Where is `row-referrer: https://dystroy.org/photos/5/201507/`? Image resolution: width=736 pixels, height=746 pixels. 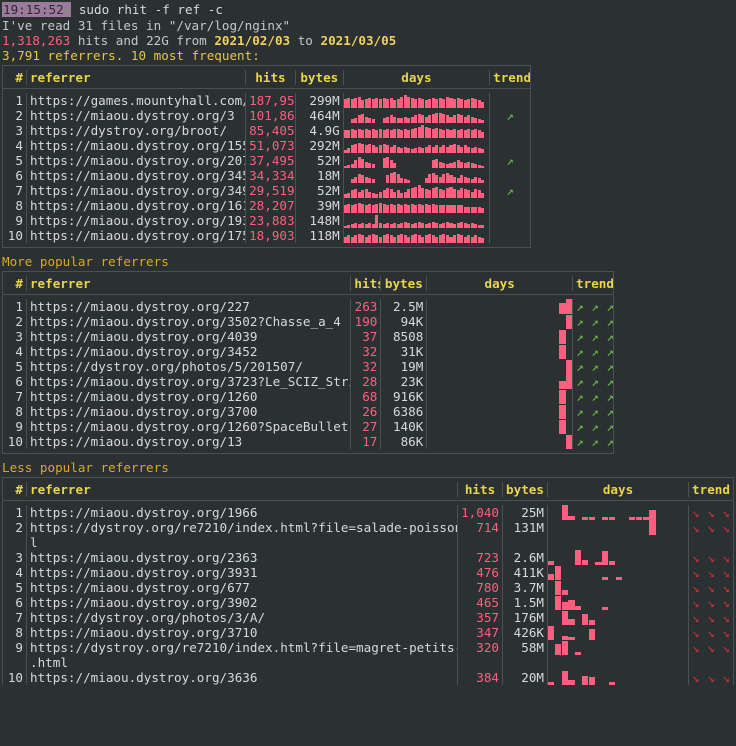
row-referrer: https://dystroy.org/photos/5/201507/ is located at coordinates (187, 366).